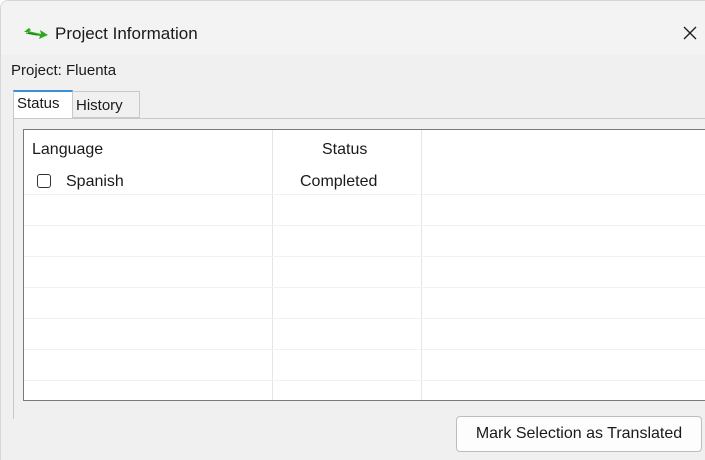  I want to click on language-checkbox, so click(44, 181).